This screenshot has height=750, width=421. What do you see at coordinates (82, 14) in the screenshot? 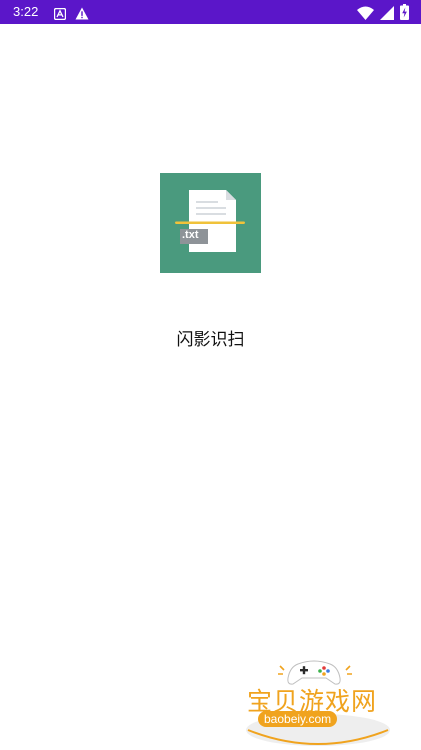
I see `alert-triangle-icon` at bounding box center [82, 14].